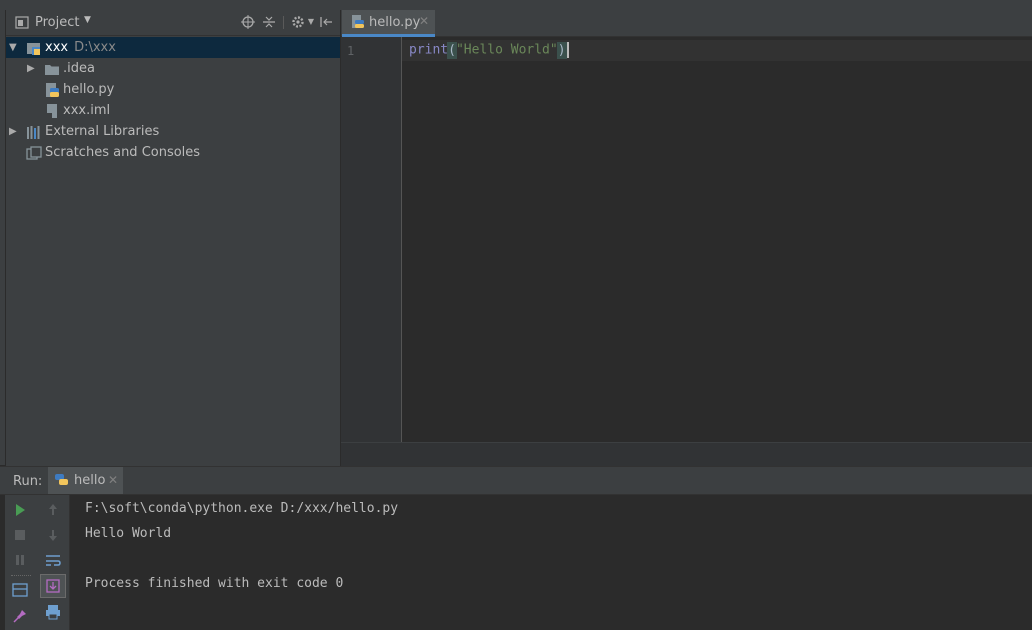  What do you see at coordinates (20, 510) in the screenshot?
I see `rerun-icon` at bounding box center [20, 510].